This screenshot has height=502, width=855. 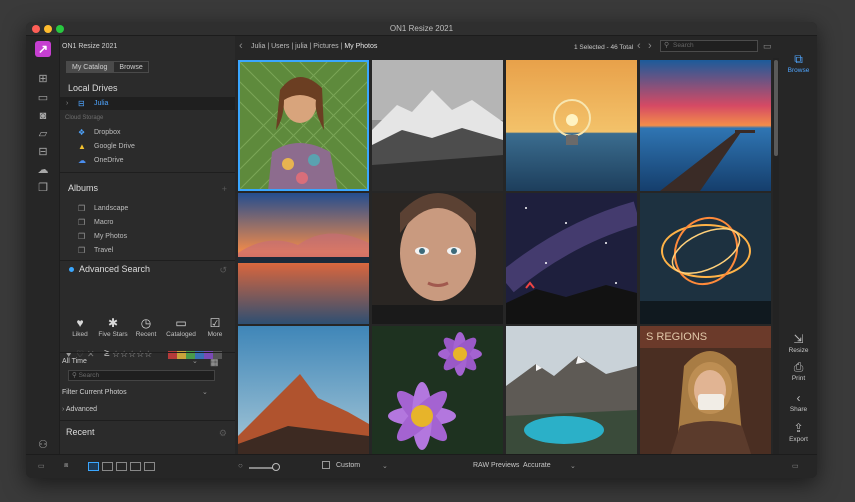 I want to click on grid-scrollbar, so click(x=776, y=257).